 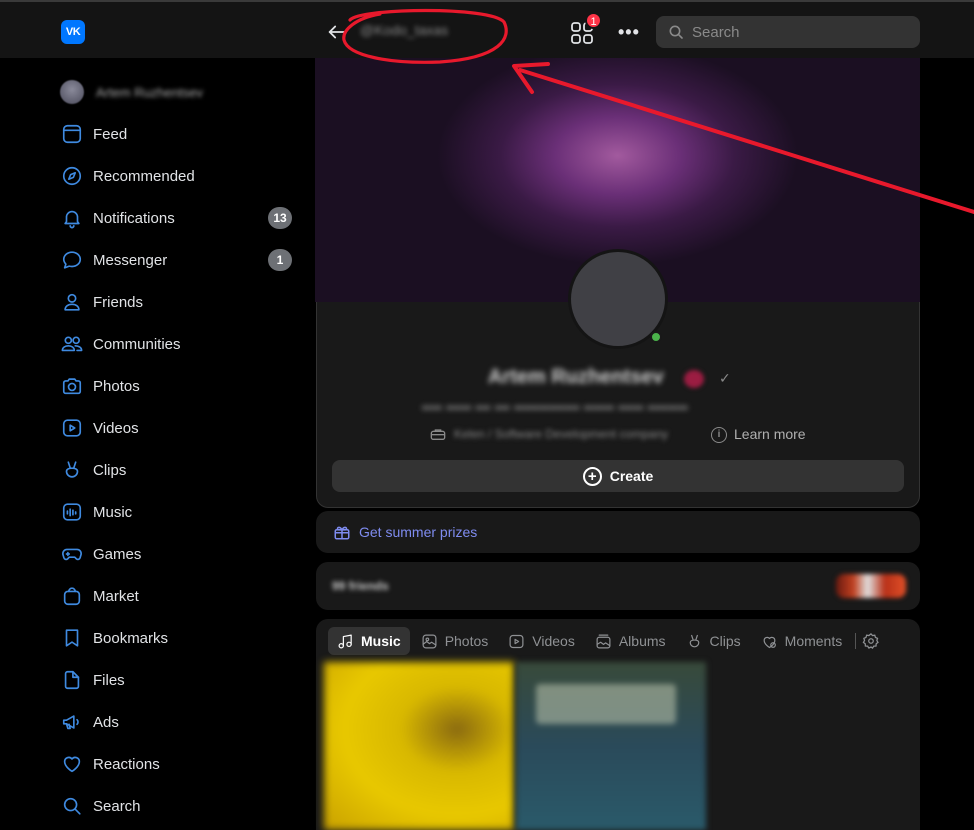 What do you see at coordinates (856, 641) in the screenshot?
I see `tab-divider` at bounding box center [856, 641].